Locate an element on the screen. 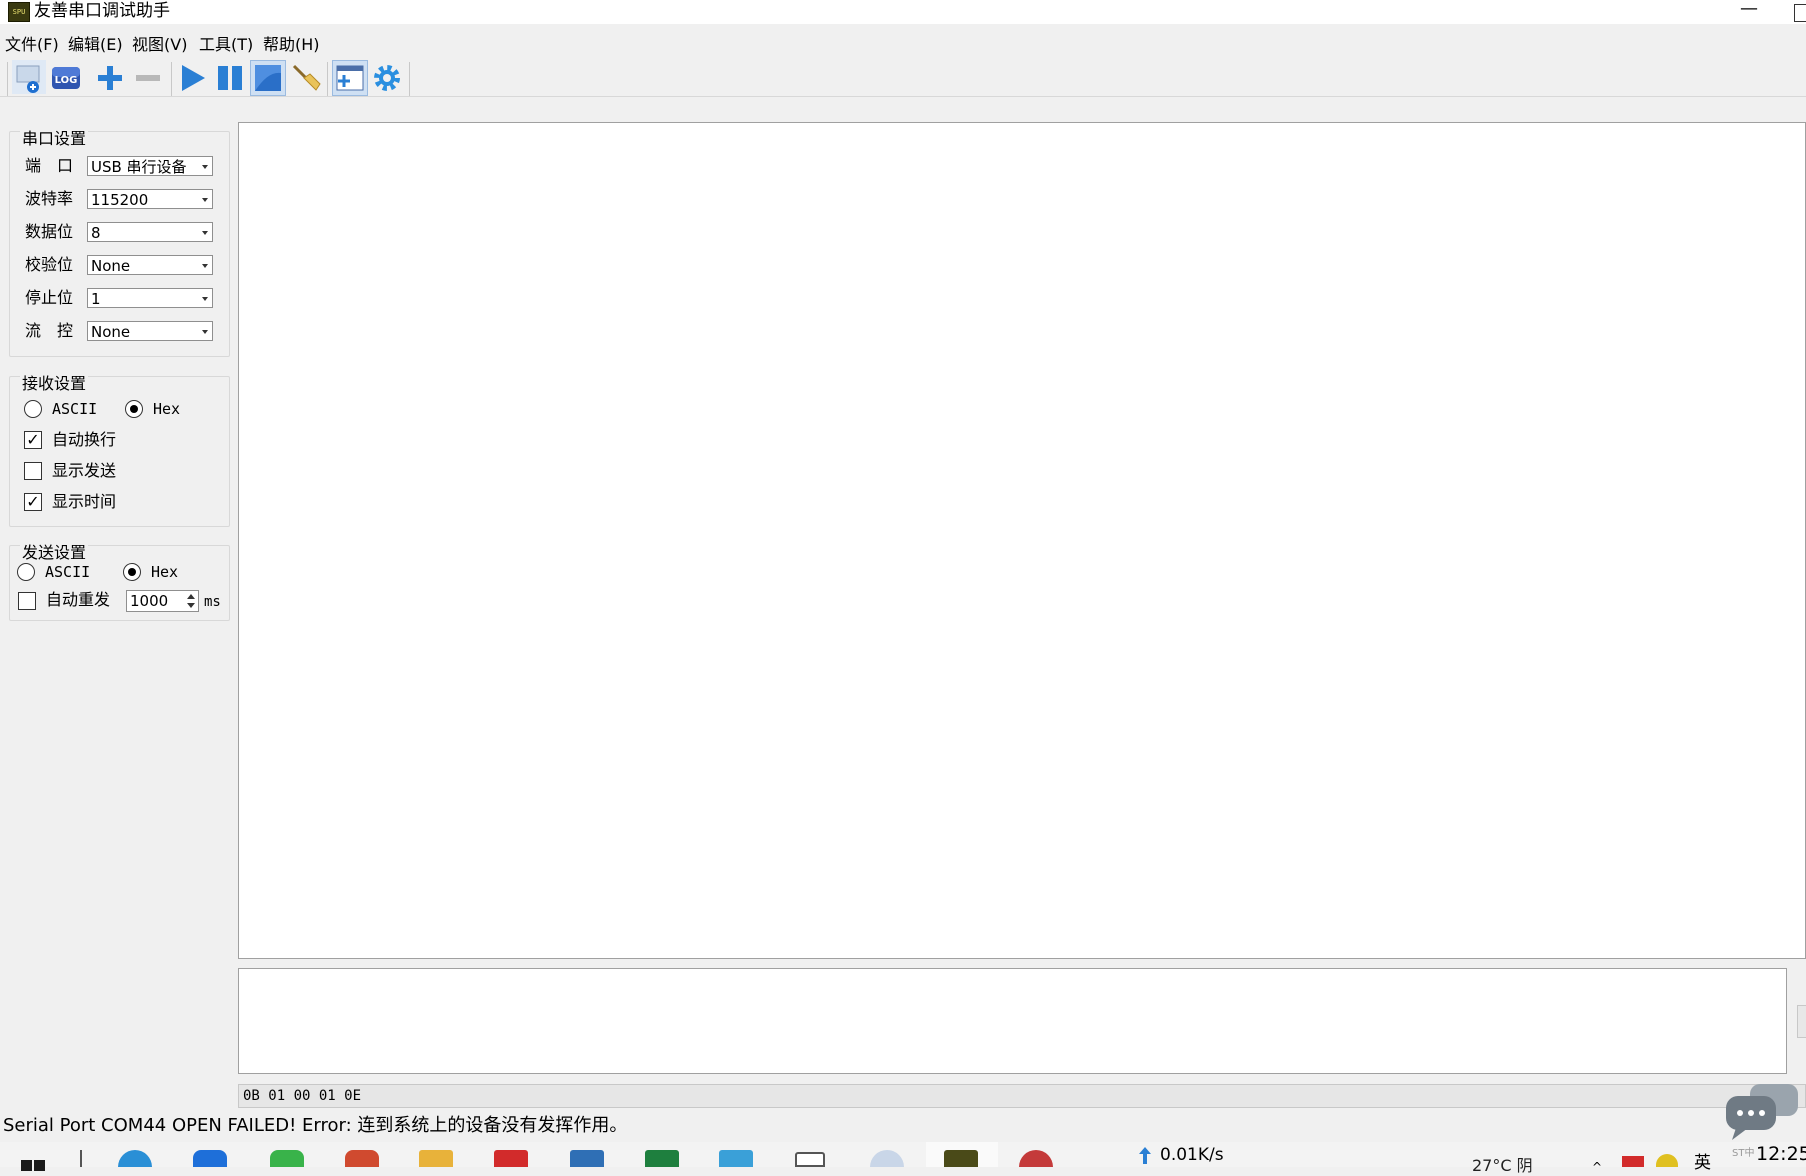  port-value: USB 串行设备 is located at coordinates (139, 167).